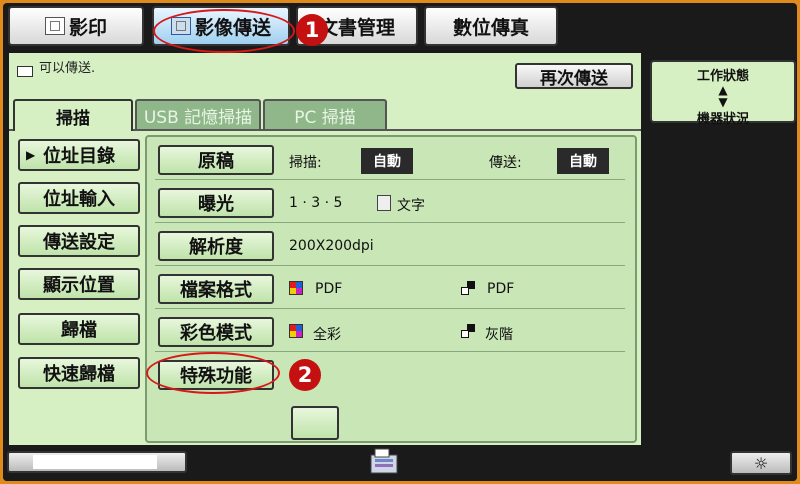  I want to click on address-book-label: 位址目錄, so click(79, 156).